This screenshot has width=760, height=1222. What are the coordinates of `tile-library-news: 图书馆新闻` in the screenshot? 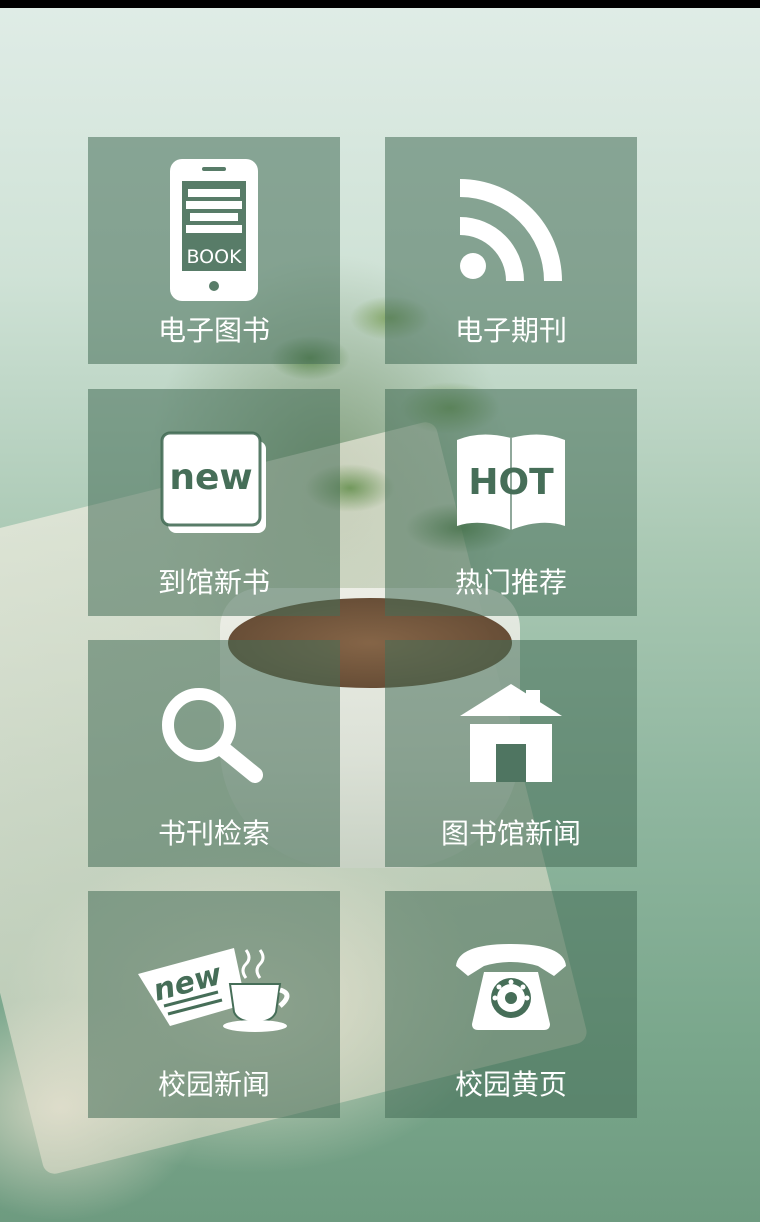 It's located at (511, 753).